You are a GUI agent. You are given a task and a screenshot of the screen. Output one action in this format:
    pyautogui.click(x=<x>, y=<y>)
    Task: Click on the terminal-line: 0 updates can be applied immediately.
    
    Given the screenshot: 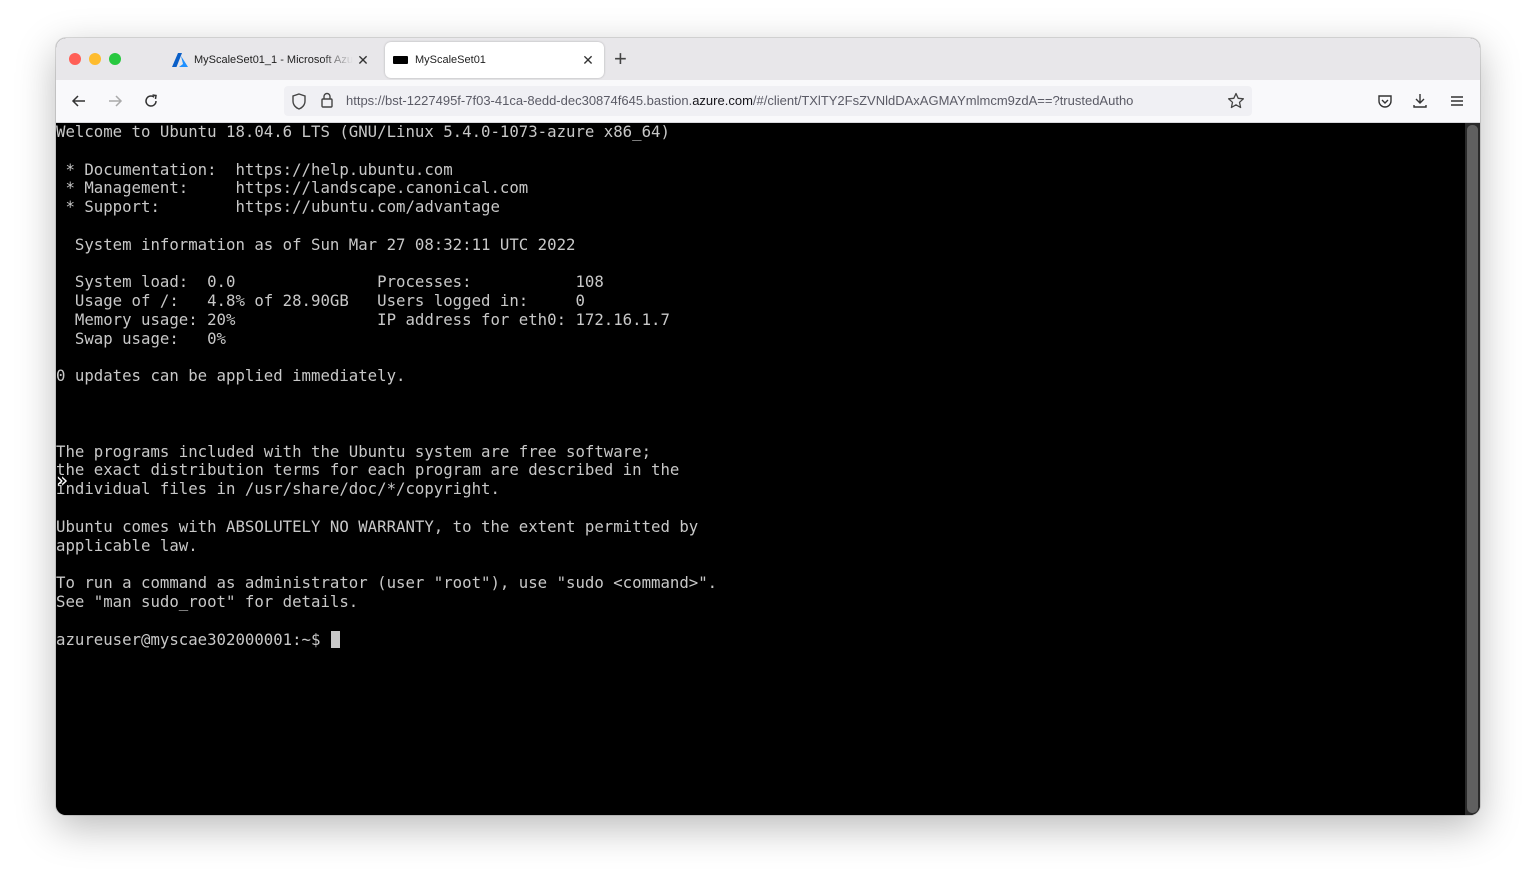 What is the action you would take?
    pyautogui.click(x=231, y=376)
    